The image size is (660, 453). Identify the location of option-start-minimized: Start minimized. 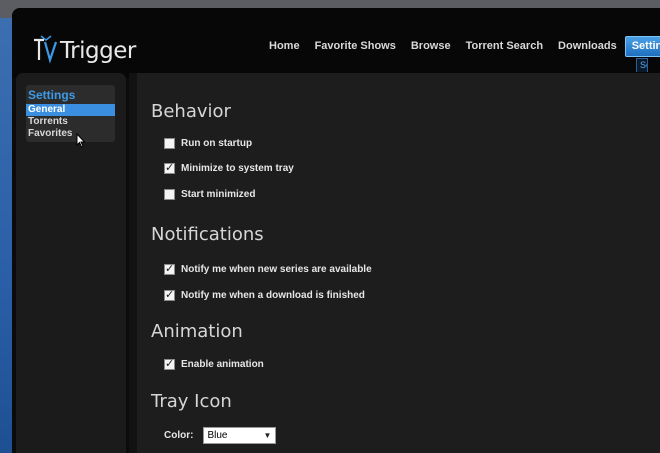
(209, 194).